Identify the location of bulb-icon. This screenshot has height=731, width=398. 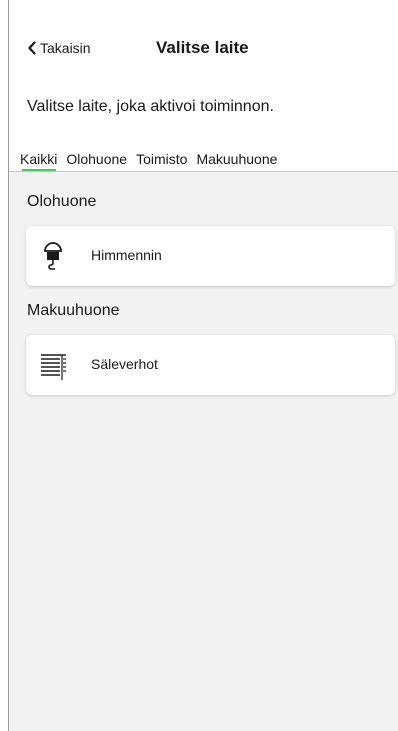
(53, 256).